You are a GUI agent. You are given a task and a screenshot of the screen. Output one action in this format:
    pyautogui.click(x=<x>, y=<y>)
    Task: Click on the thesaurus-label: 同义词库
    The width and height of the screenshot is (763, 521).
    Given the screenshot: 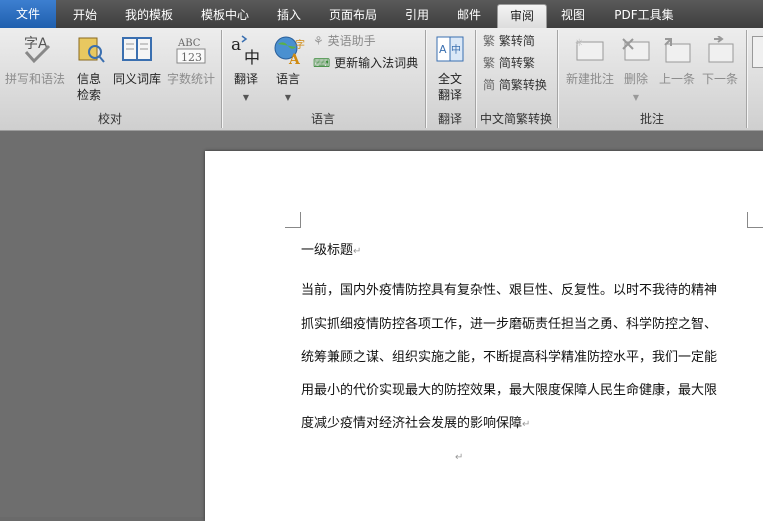 What is the action you would take?
    pyautogui.click(x=136, y=79)
    